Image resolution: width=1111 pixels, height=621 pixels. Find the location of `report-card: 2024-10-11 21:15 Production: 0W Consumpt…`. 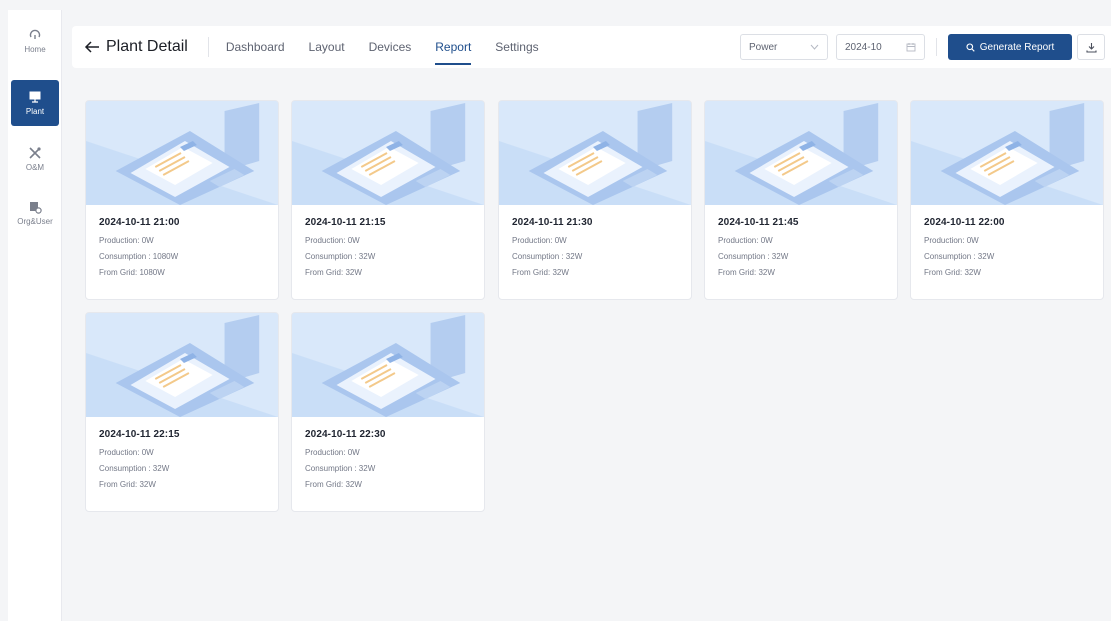

report-card: 2024-10-11 21:15 Production: 0W Consumpt… is located at coordinates (388, 200).